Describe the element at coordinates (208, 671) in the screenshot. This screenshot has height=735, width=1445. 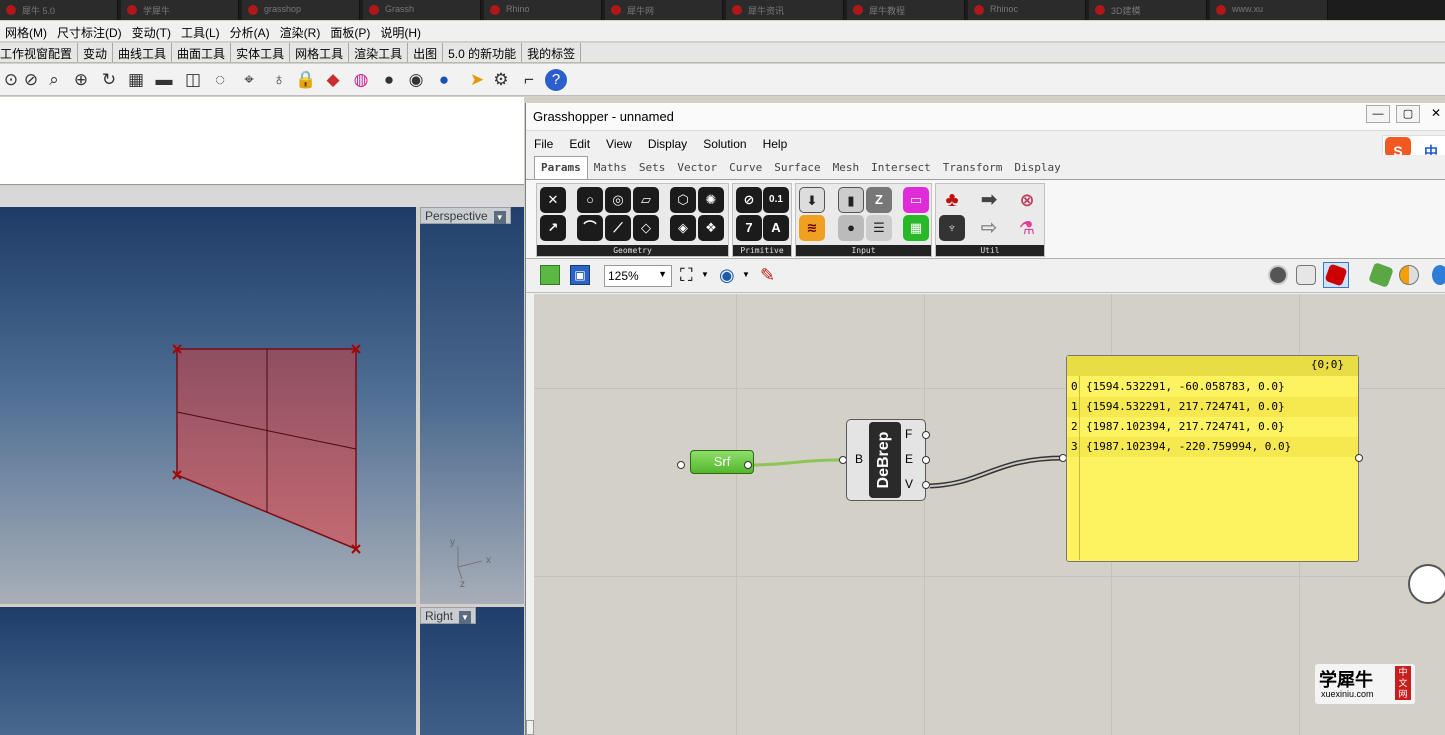
I see `bottom-left-viewport` at that location.